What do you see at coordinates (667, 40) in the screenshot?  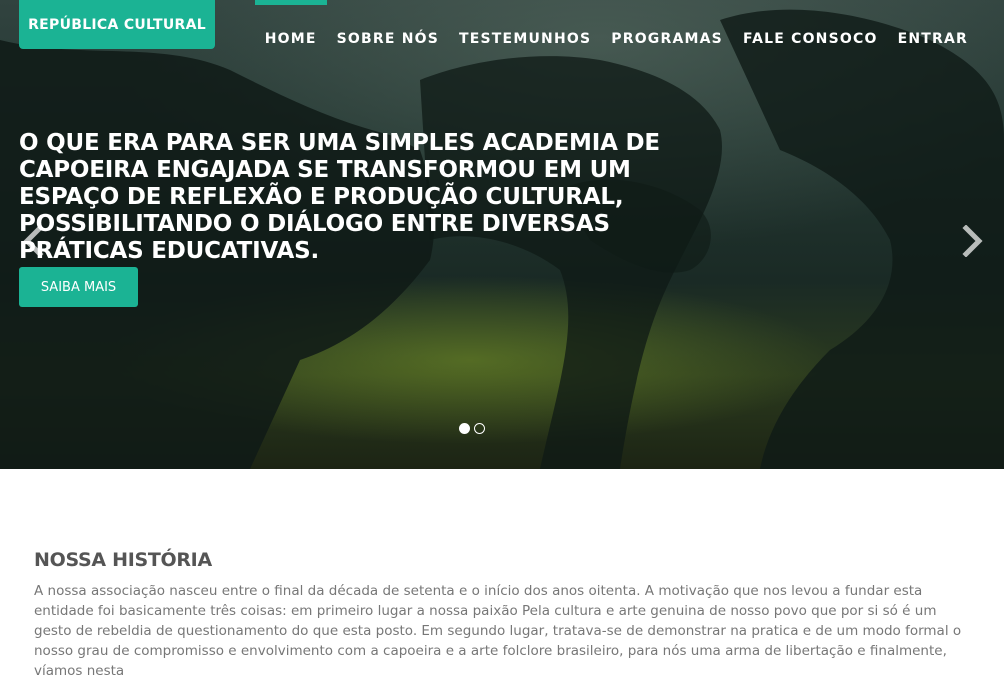 I see `nav-programas: PROGRAMAS` at bounding box center [667, 40].